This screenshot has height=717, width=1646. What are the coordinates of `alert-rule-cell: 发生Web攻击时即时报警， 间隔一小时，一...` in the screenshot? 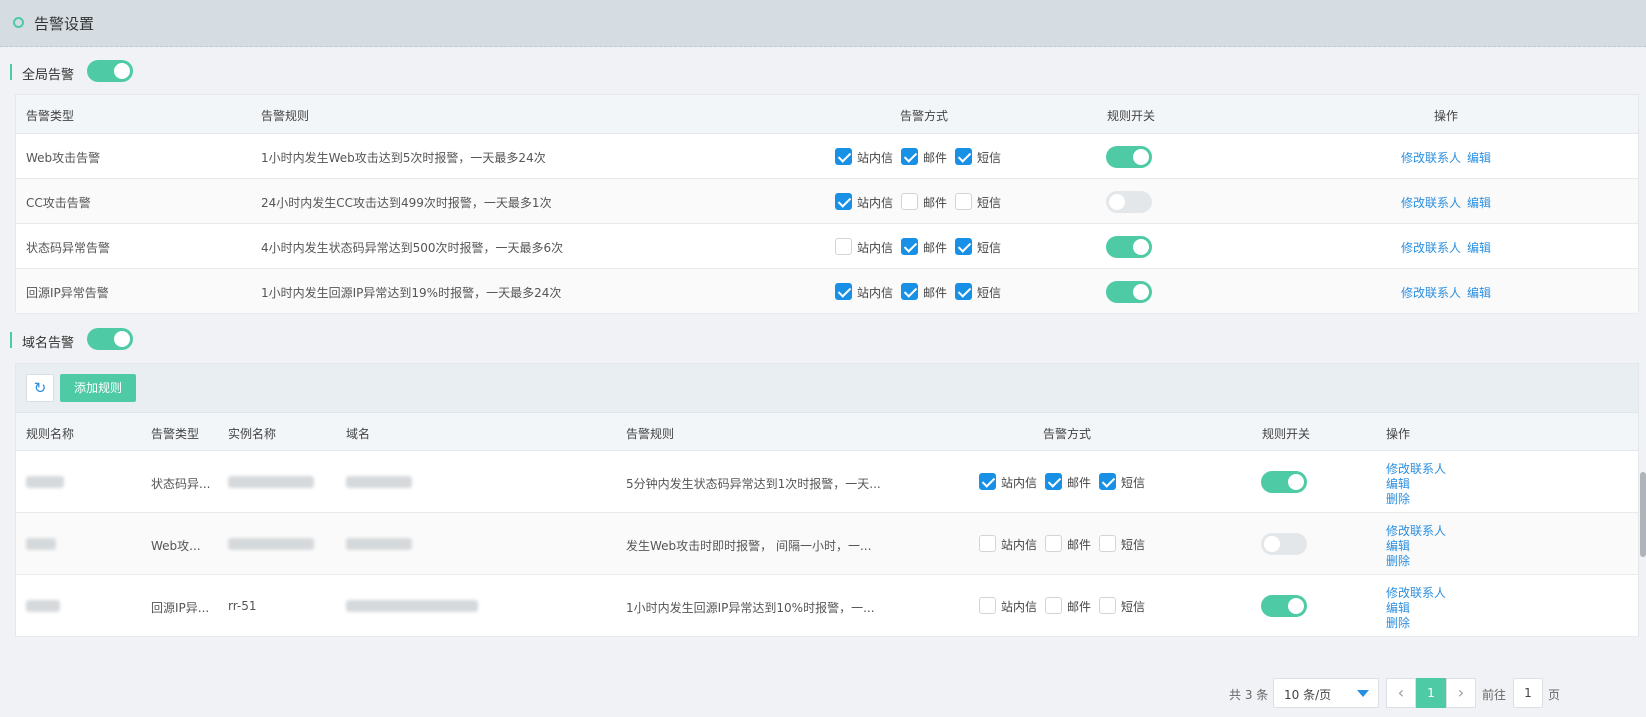 It's located at (749, 546).